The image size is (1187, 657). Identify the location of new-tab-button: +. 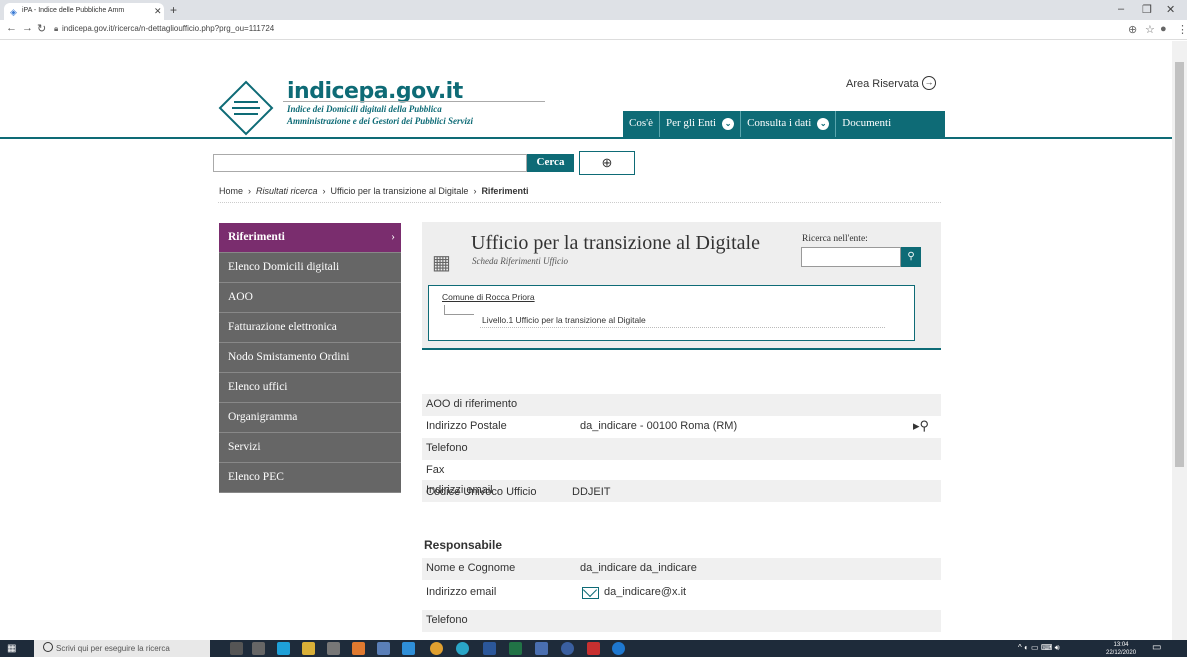
(173, 10).